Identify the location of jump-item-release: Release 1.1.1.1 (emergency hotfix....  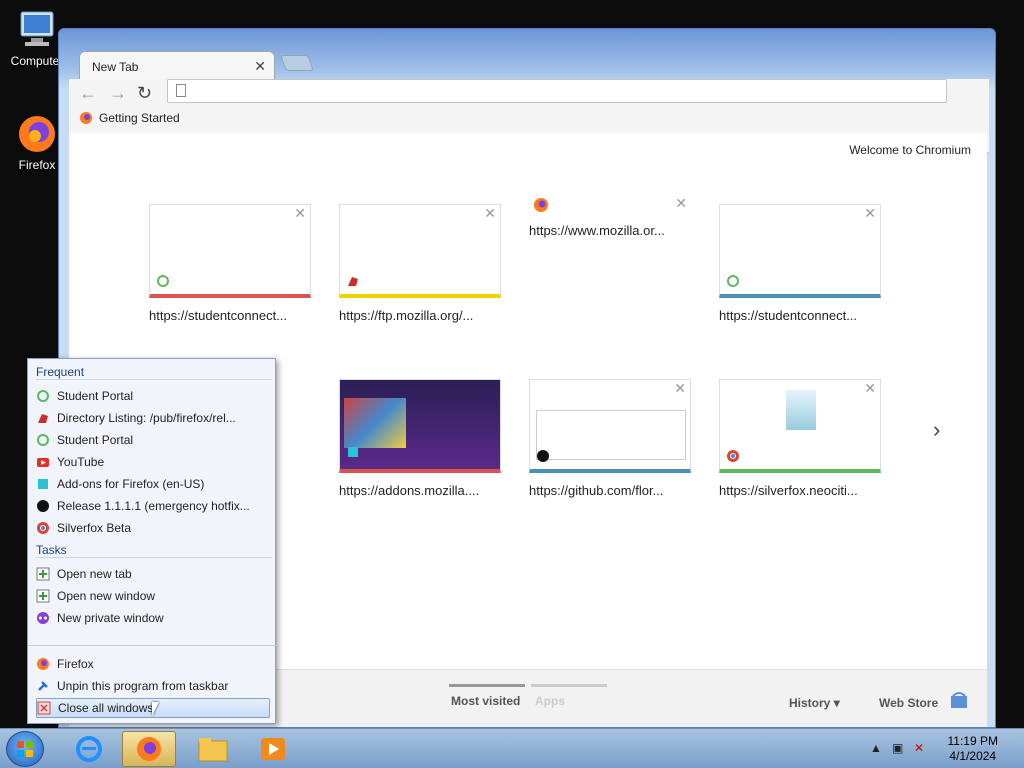
(153, 506).